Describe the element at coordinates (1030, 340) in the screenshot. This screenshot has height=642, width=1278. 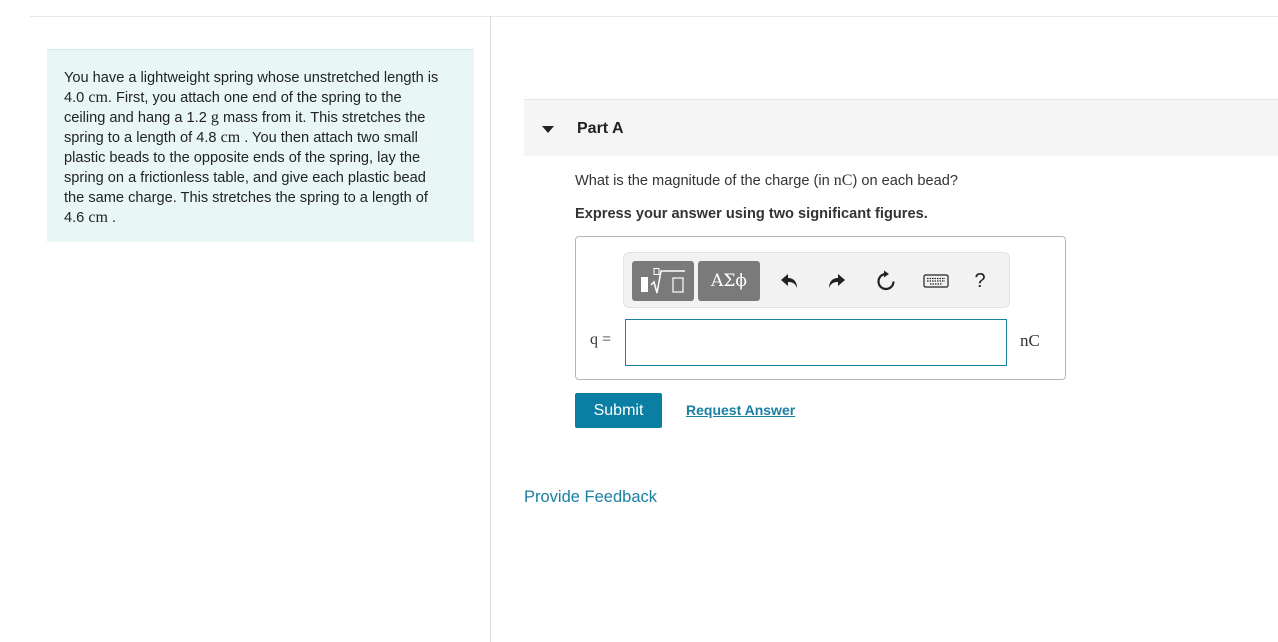
I see `answer-unit-label: nC` at that location.